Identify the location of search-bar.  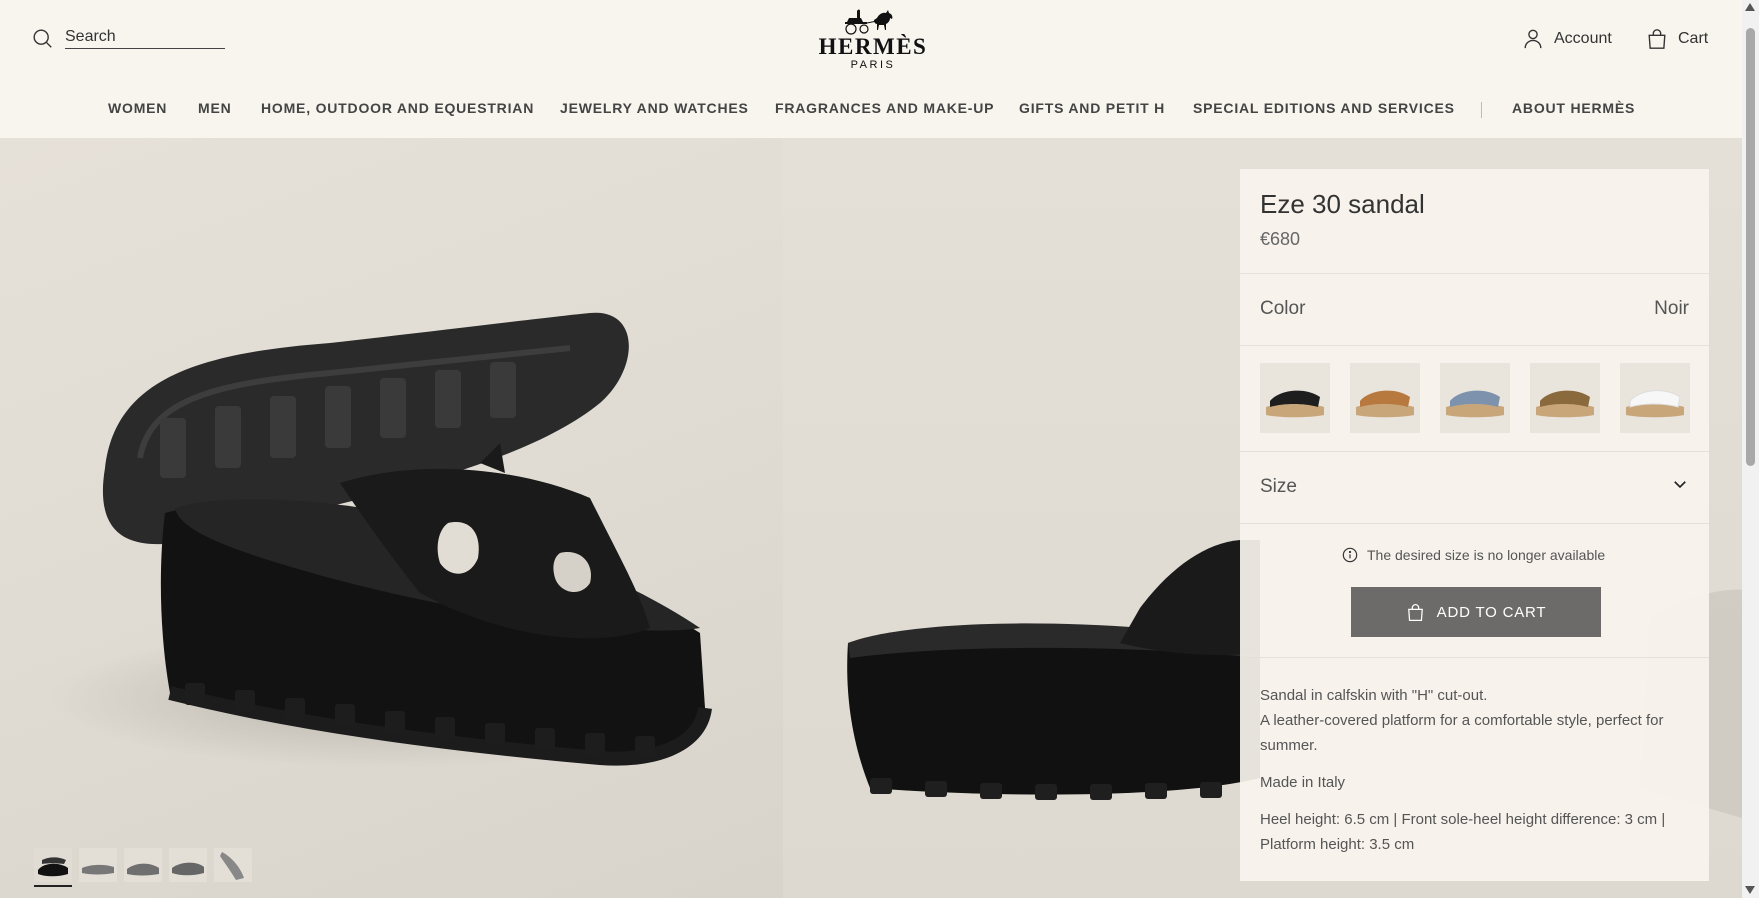
(128, 38).